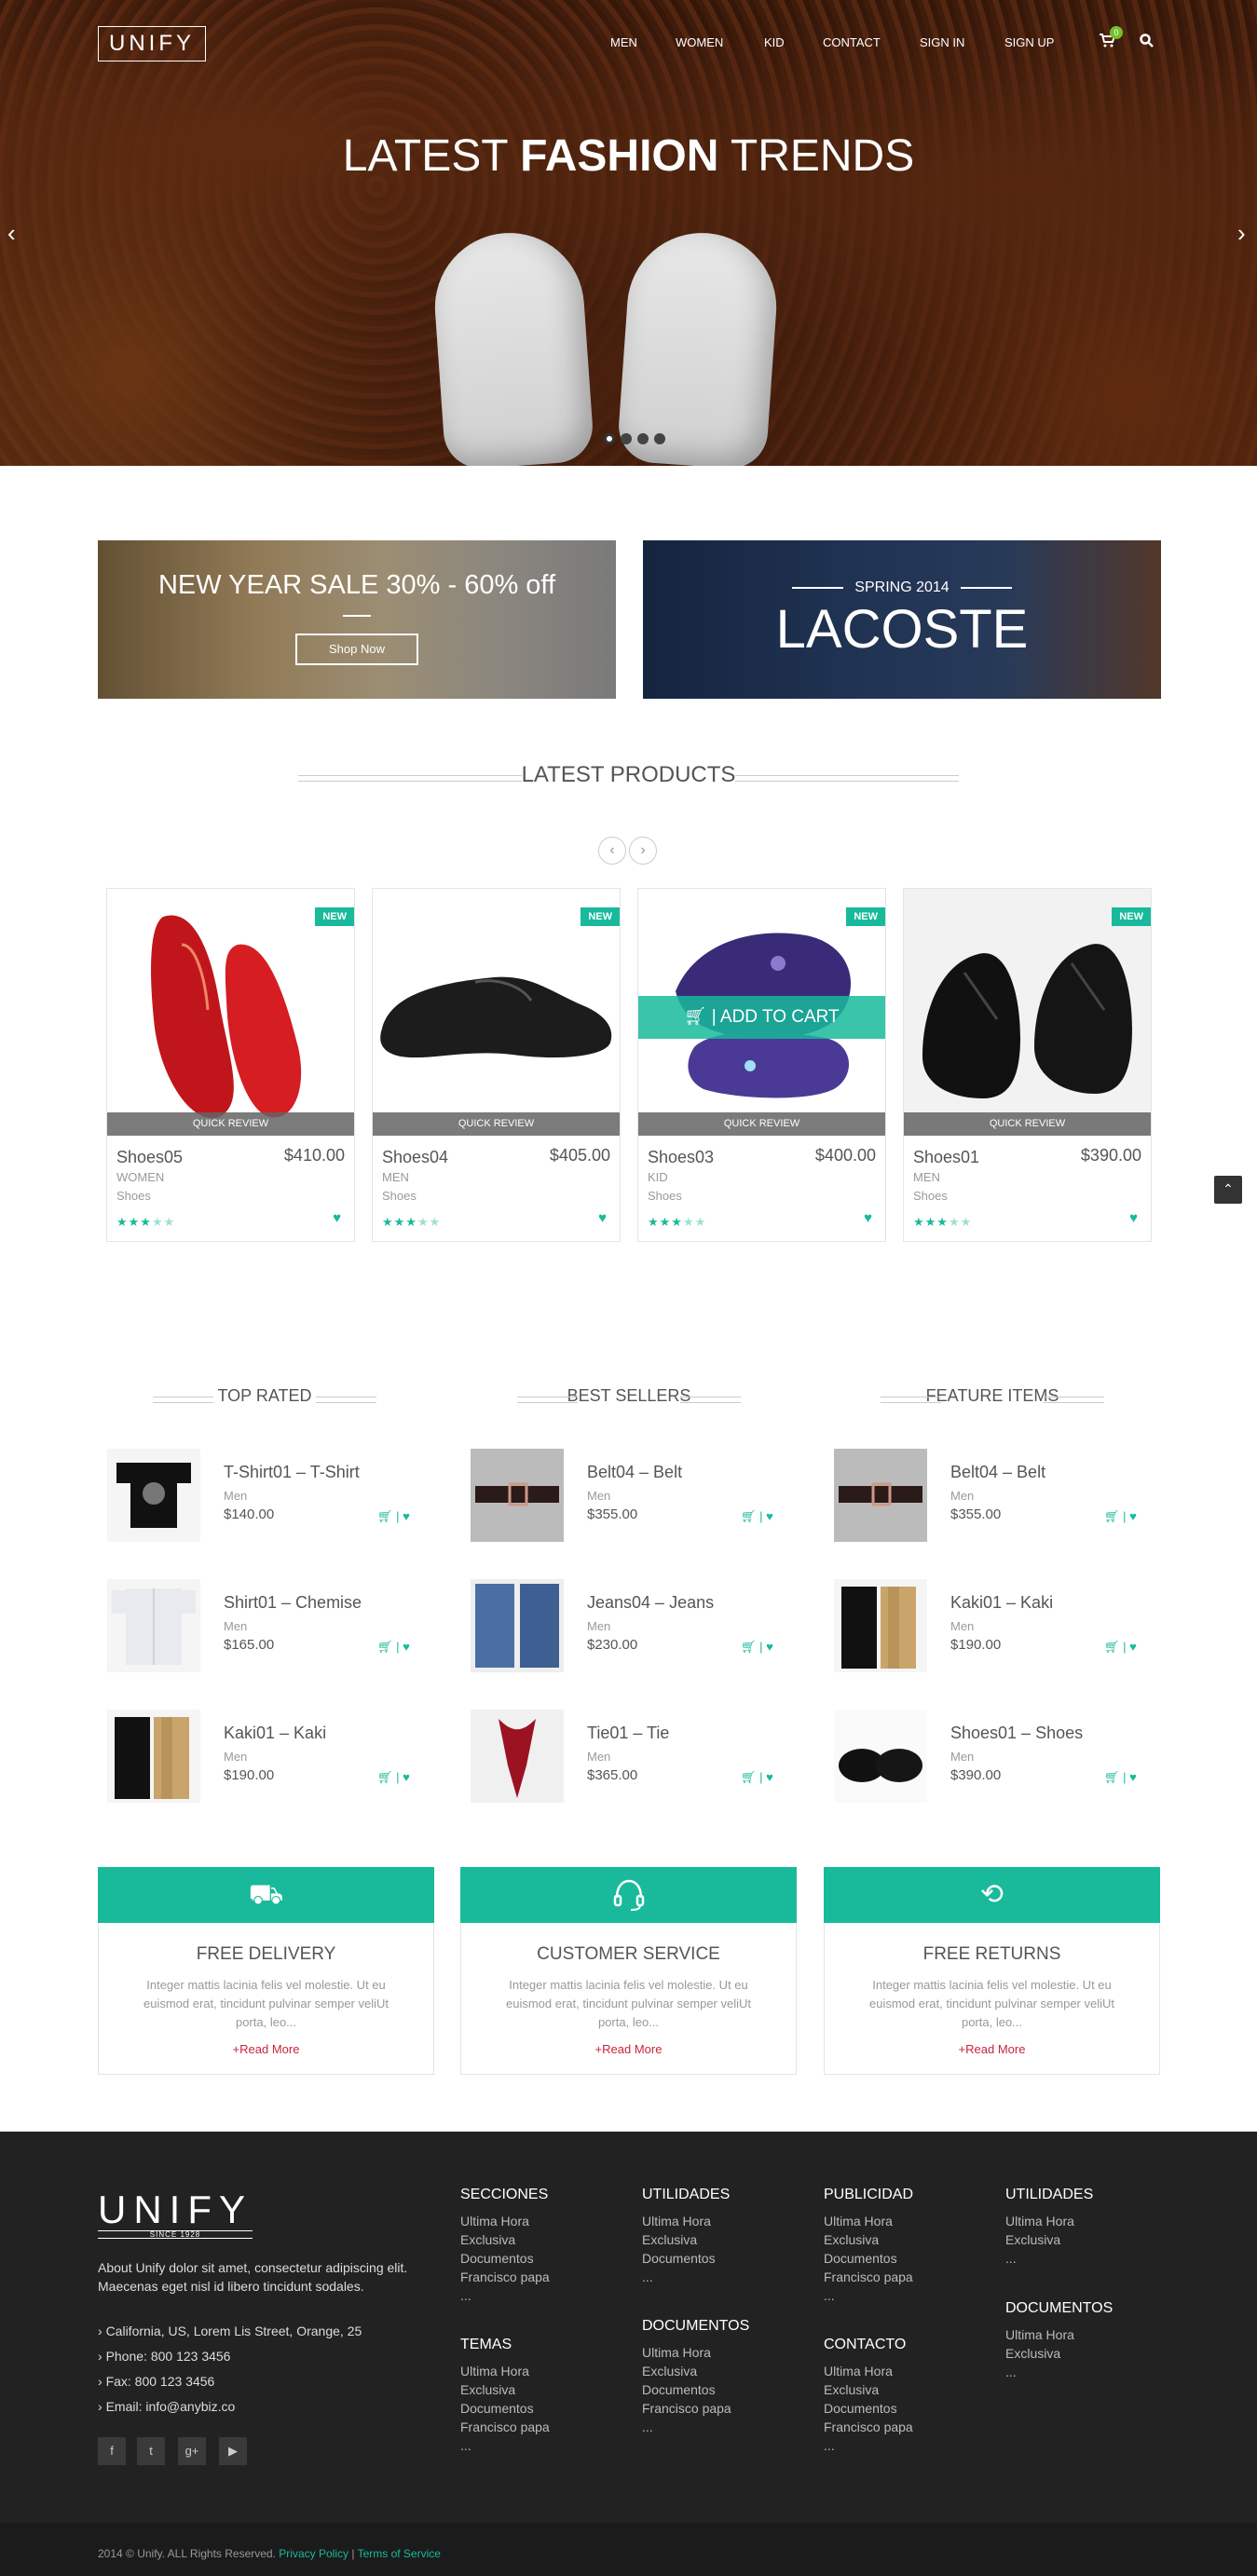 The image size is (1257, 2576). I want to click on list-item-name: Jeans04 – Jeans, so click(650, 1603).